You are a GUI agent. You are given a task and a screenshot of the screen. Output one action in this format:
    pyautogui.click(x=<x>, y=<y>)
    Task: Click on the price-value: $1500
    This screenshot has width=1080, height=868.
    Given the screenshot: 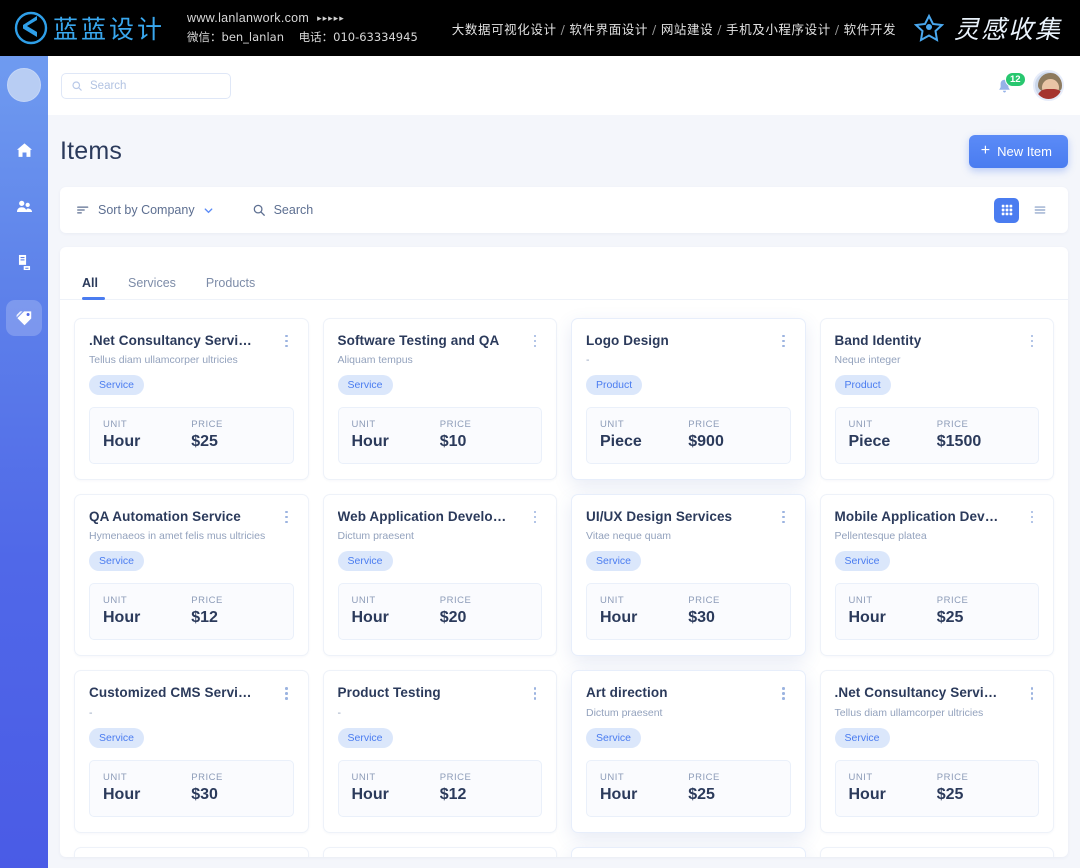 What is the action you would take?
    pyautogui.click(x=959, y=442)
    